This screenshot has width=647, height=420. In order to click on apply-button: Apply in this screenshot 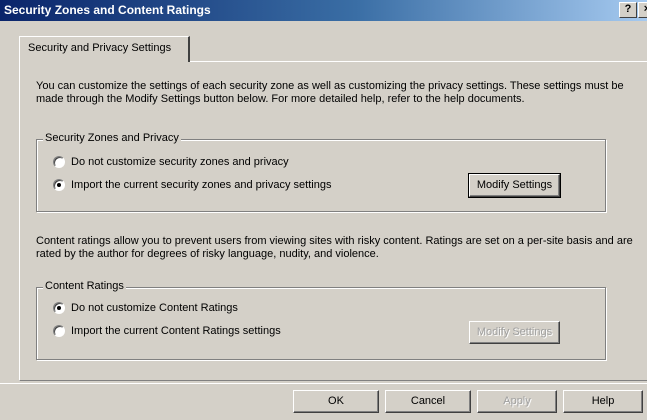, I will do `click(517, 401)`.